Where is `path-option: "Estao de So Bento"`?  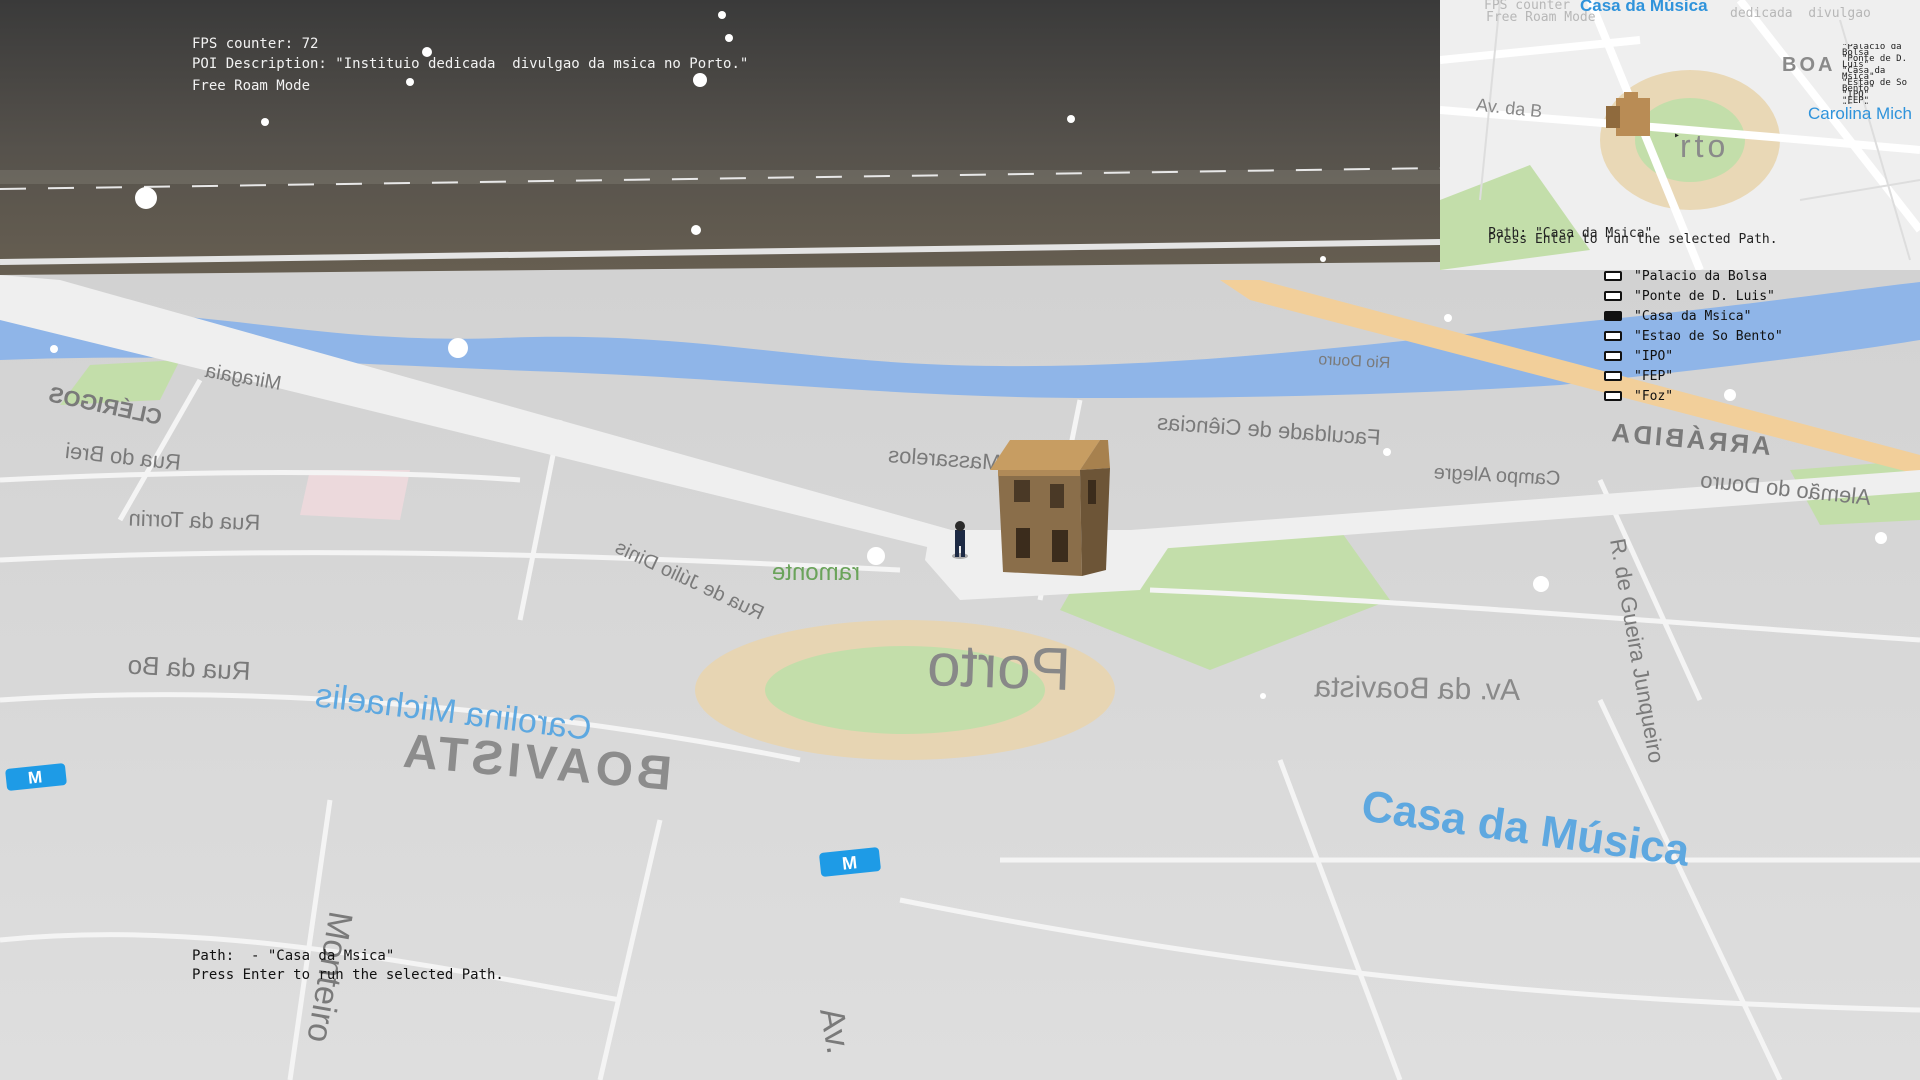
path-option: "Estao de So Bento" is located at coordinates (1693, 336).